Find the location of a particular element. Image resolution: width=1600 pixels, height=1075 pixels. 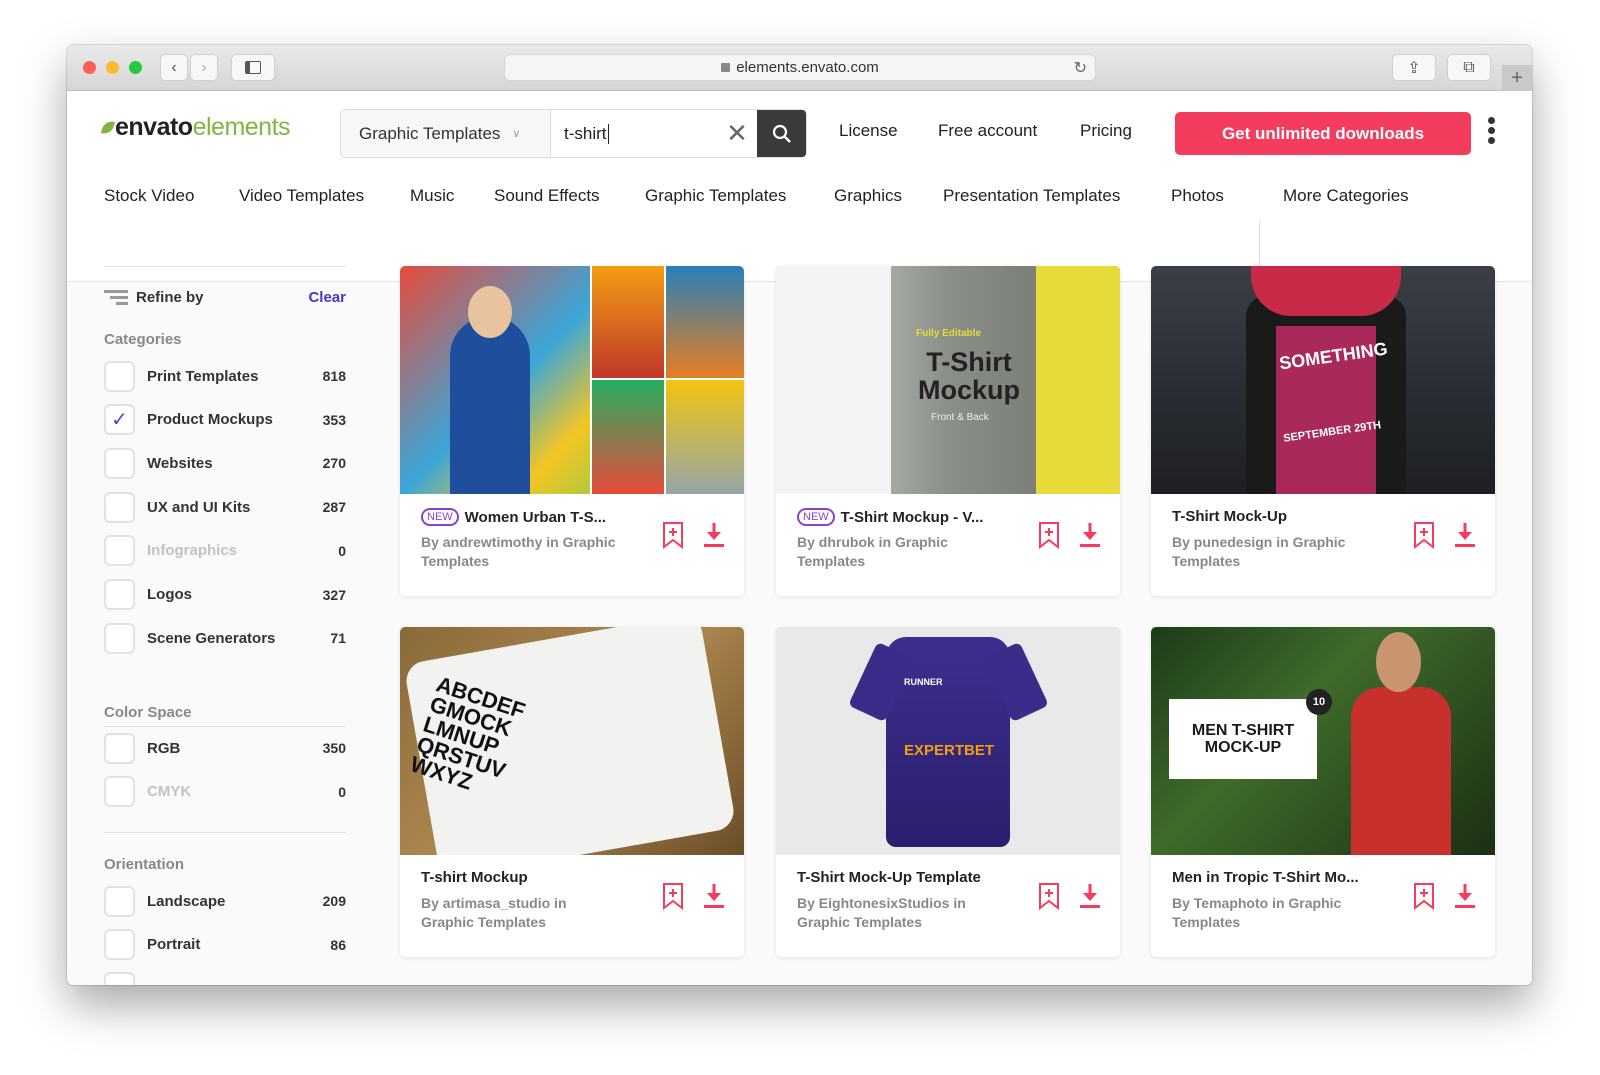

free-account-link: Free account is located at coordinates (987, 131).